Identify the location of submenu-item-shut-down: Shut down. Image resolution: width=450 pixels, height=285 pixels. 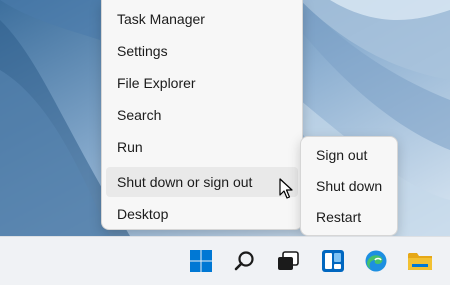
(349, 186).